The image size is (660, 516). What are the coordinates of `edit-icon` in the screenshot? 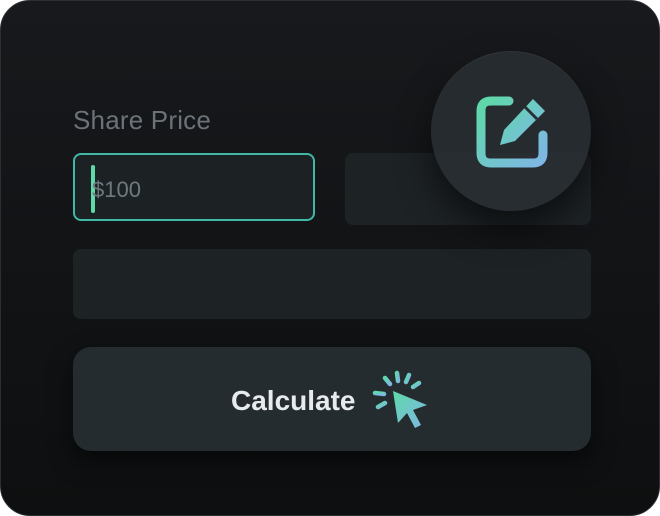 It's located at (512, 132).